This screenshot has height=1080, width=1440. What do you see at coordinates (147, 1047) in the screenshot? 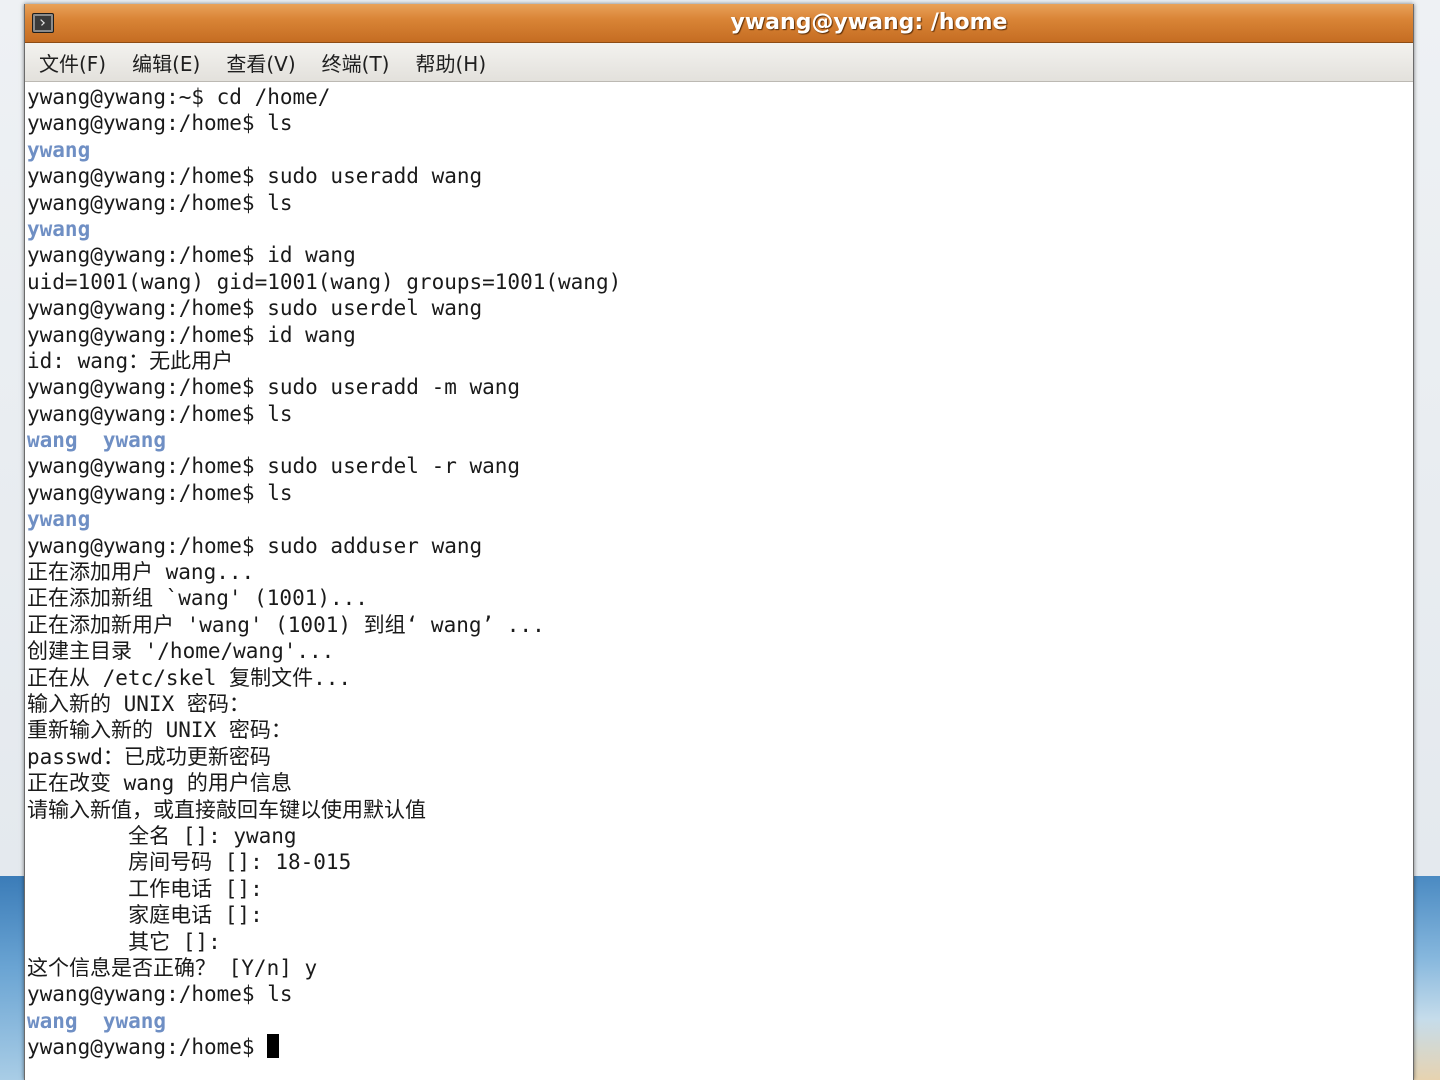
I see `line-text: ywang@ywang:/home$` at bounding box center [147, 1047].